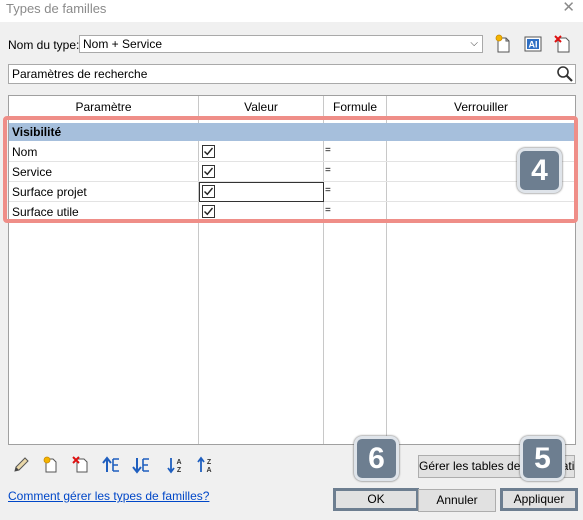 This screenshot has height=520, width=583. I want to click on close-icon: ✕, so click(568, 8).